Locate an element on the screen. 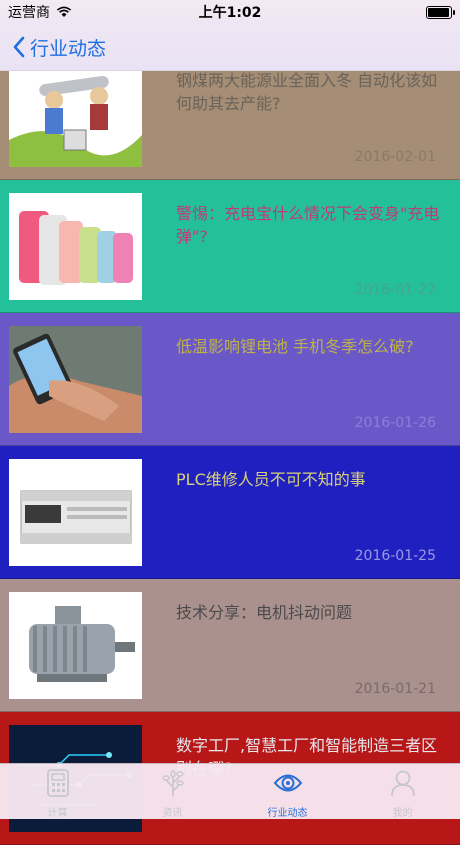 This screenshot has width=460, height=845. tab-eye: 行业动态 is located at coordinates (287, 791).